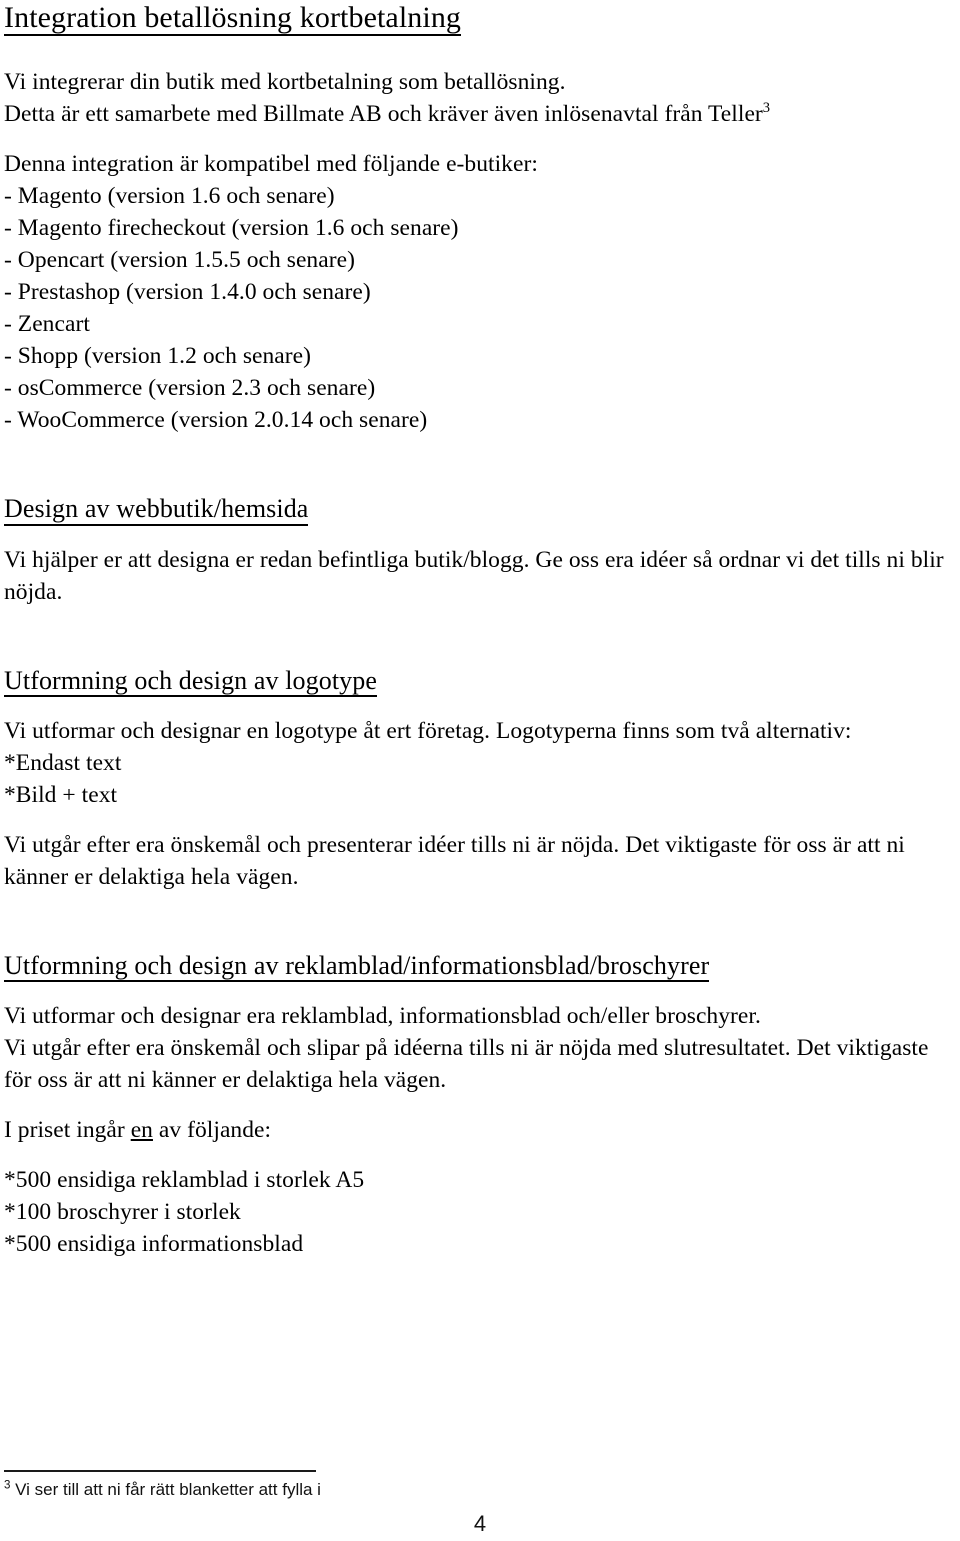 The image size is (960, 1541). I want to click on section-heading-row-logotype: Utformning och design av logotype, so click(479, 681).